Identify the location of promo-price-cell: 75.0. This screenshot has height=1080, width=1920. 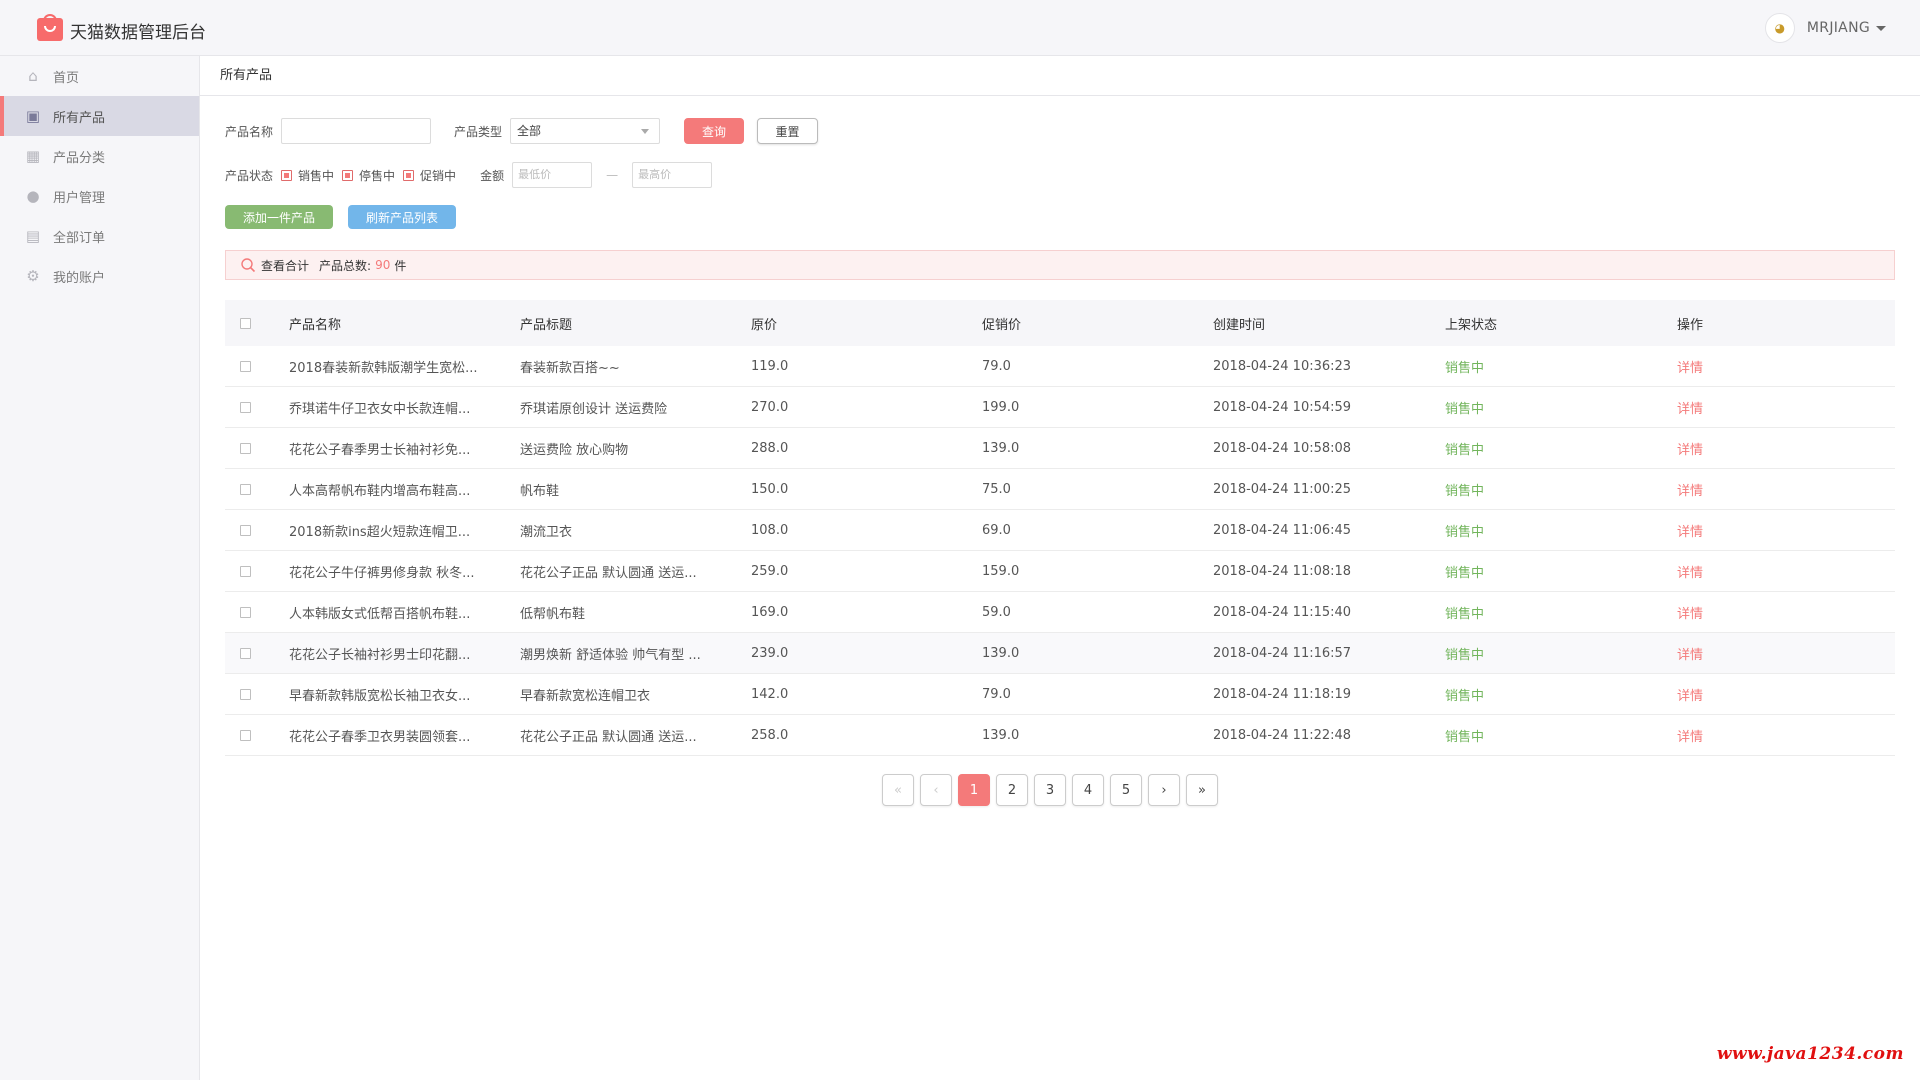
(996, 489).